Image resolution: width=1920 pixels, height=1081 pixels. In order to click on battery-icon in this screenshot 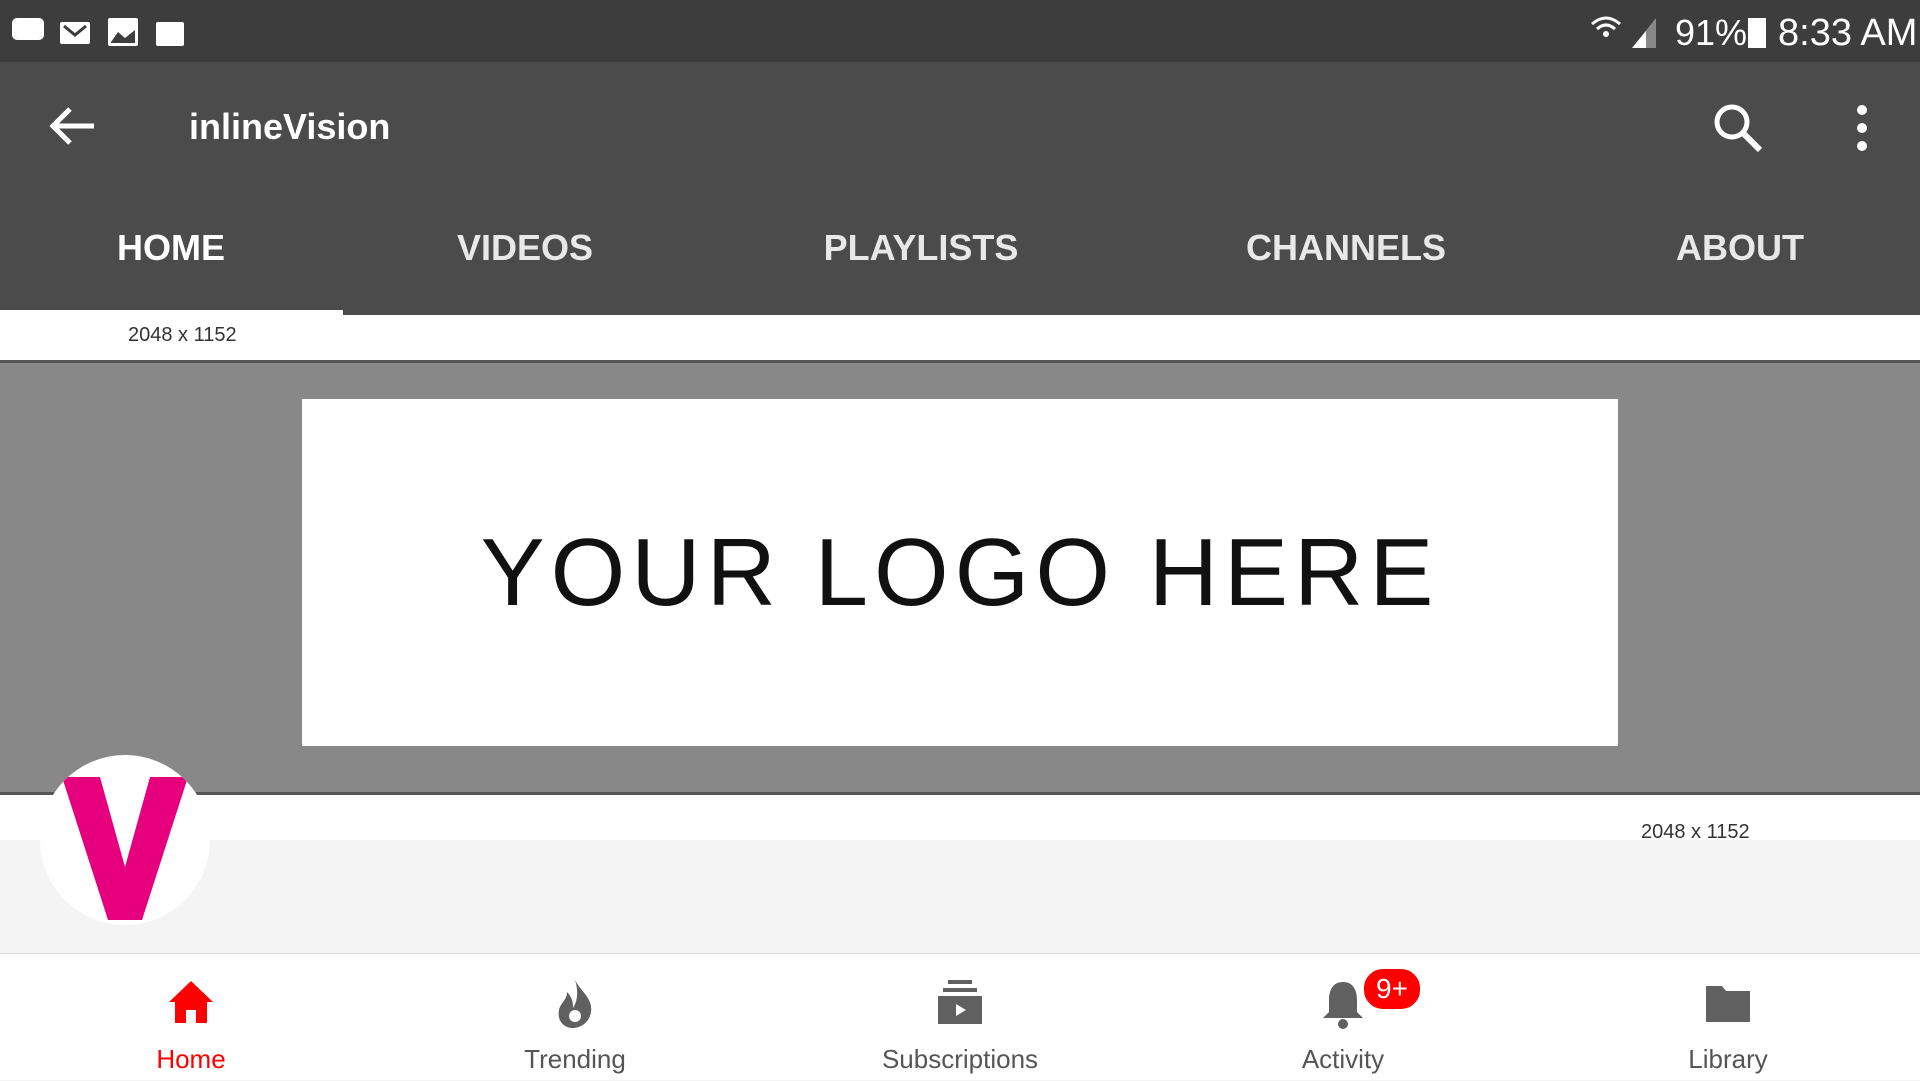, I will do `click(1757, 33)`.